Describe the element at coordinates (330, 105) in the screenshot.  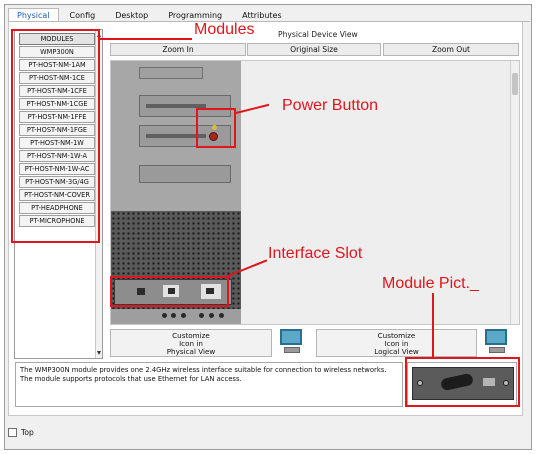
I see `power-button-annotation: Power Button` at that location.